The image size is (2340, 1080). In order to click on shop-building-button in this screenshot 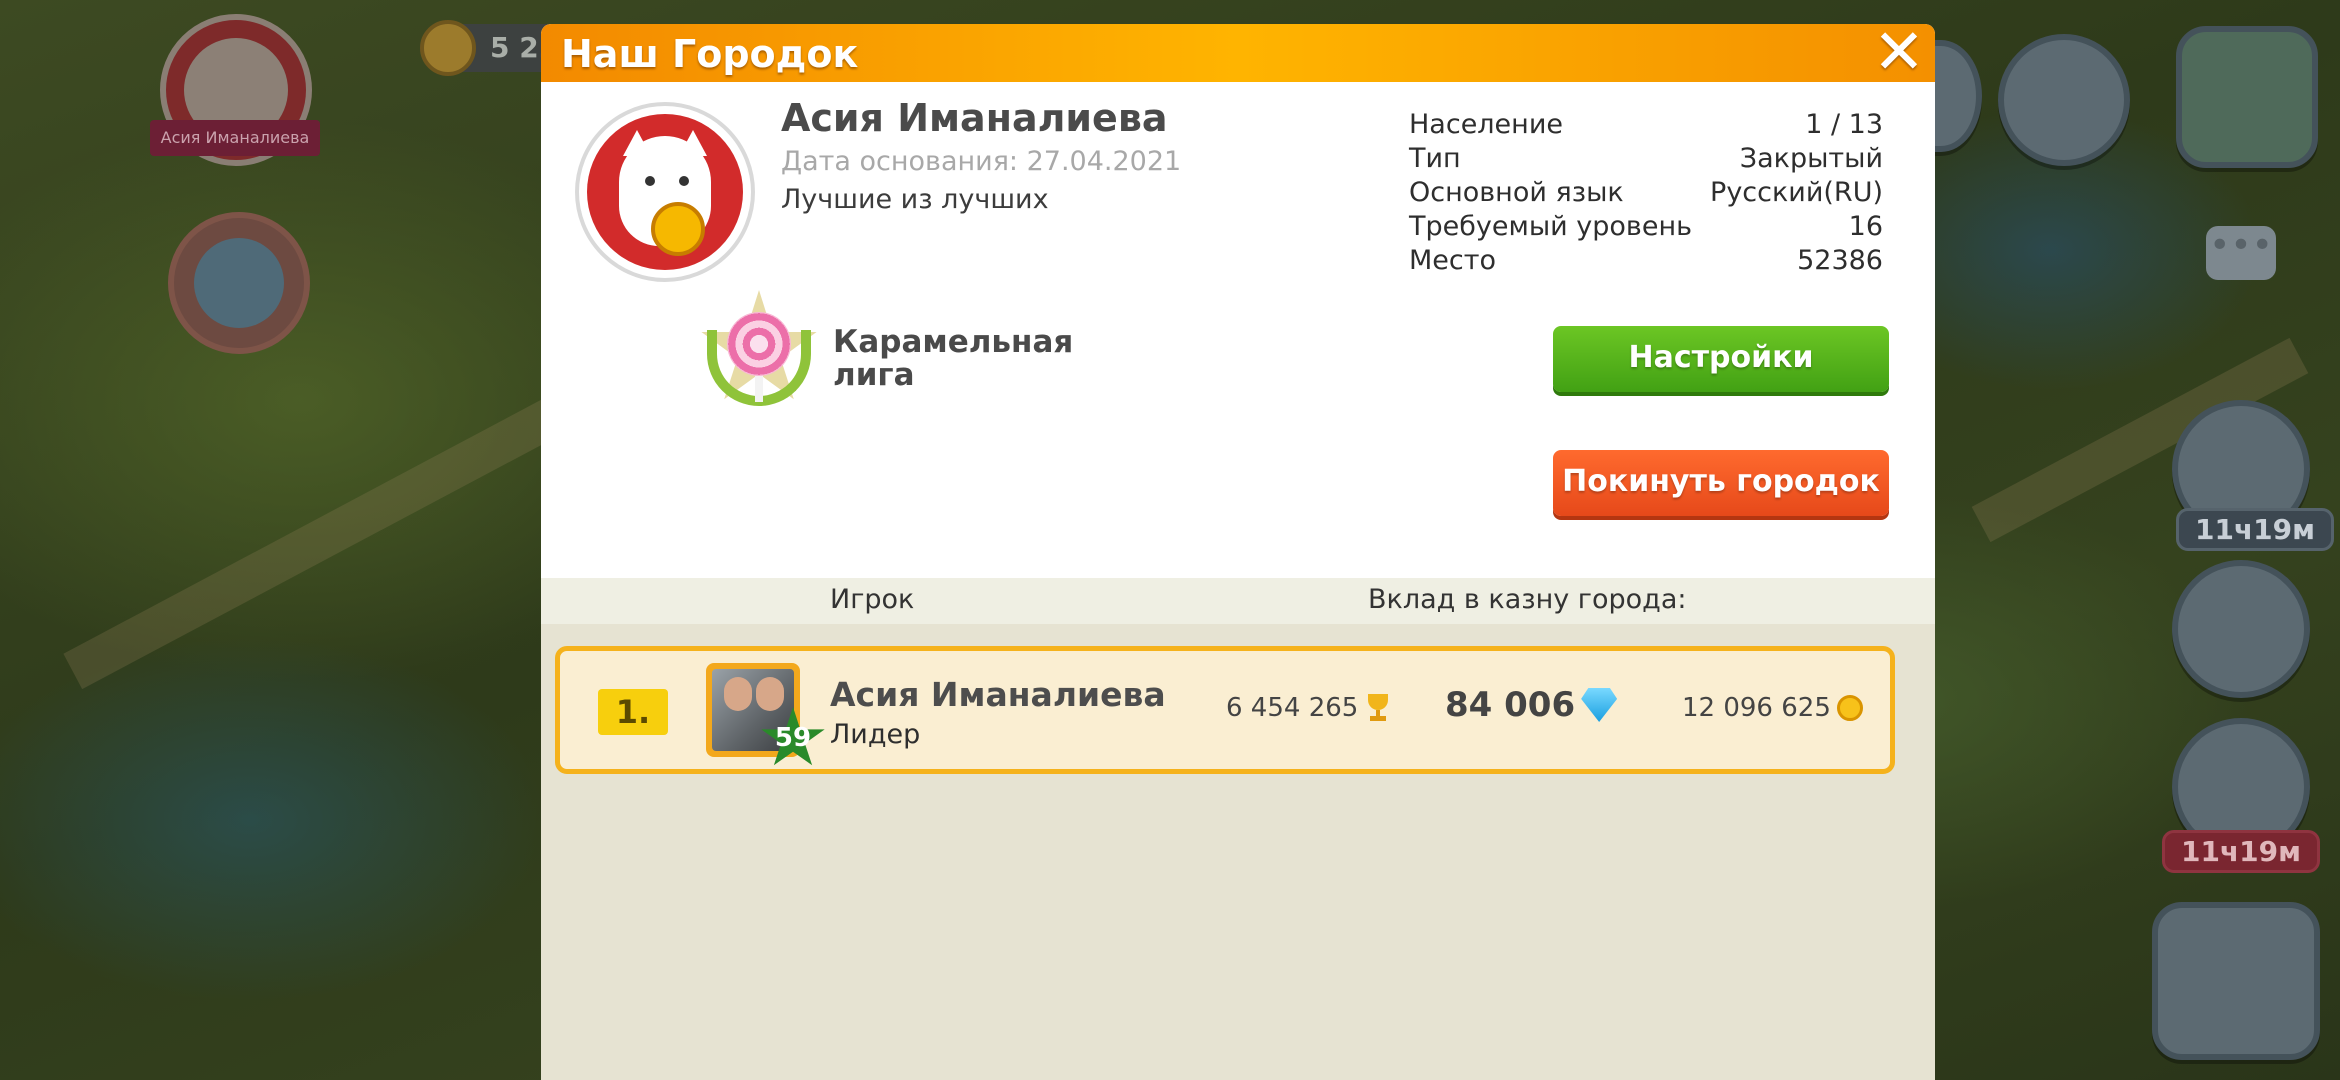, I will do `click(2247, 97)`.